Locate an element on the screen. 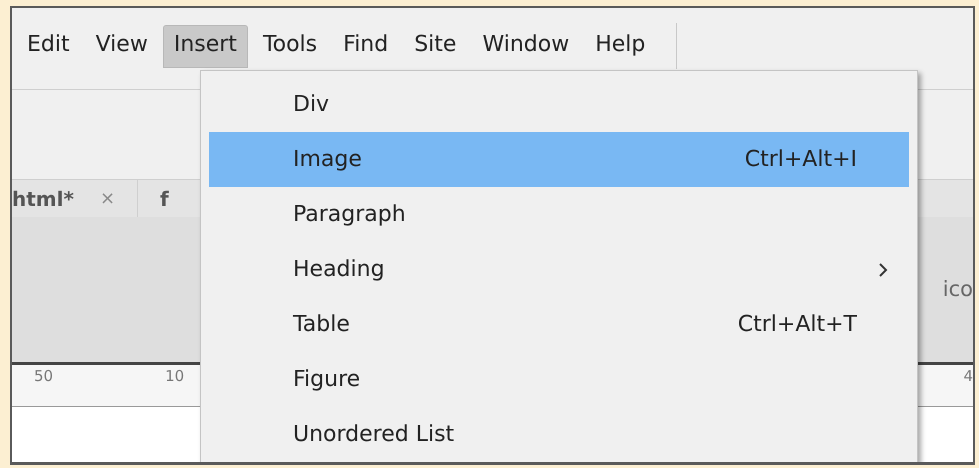 This screenshot has width=979, height=468. menu-item: Figure is located at coordinates (559, 379).